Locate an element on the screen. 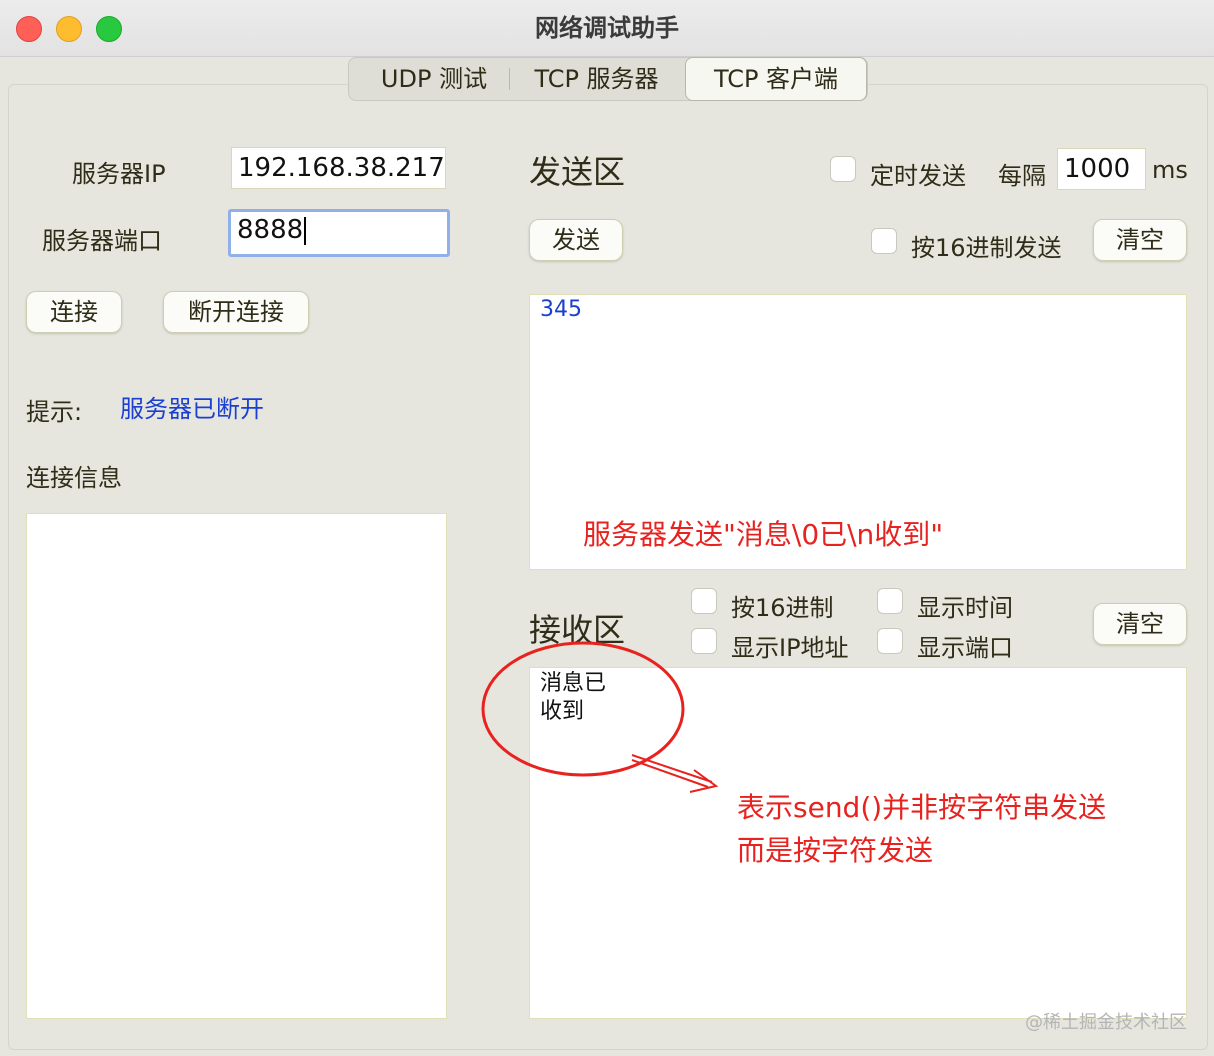  annotation-overlay is located at coordinates (600, 717).